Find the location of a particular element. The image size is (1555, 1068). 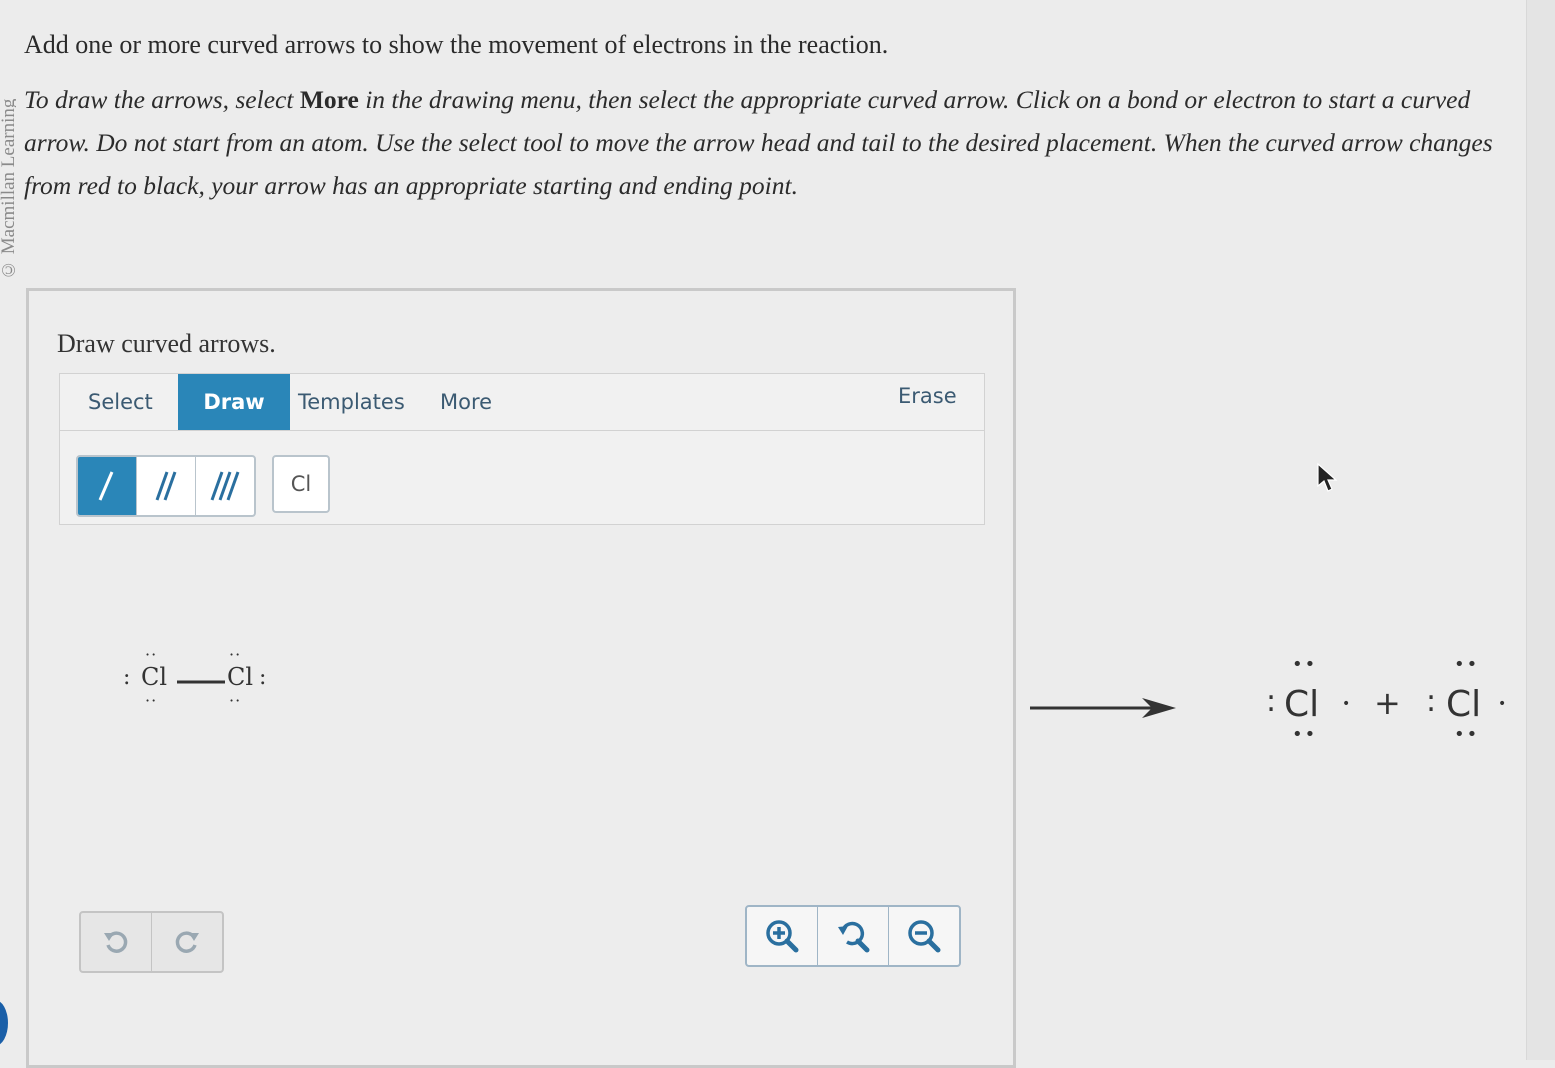

redo-icon is located at coordinates (187, 942).